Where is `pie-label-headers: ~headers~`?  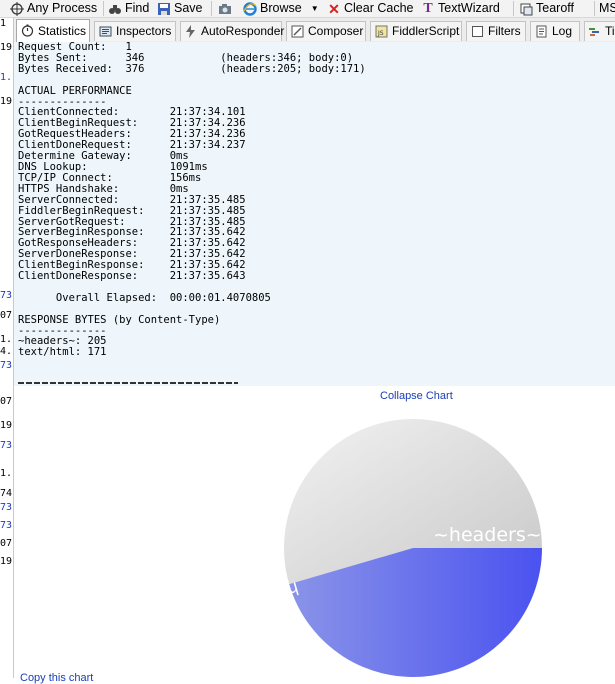 pie-label-headers: ~headers~ is located at coordinates (487, 535).